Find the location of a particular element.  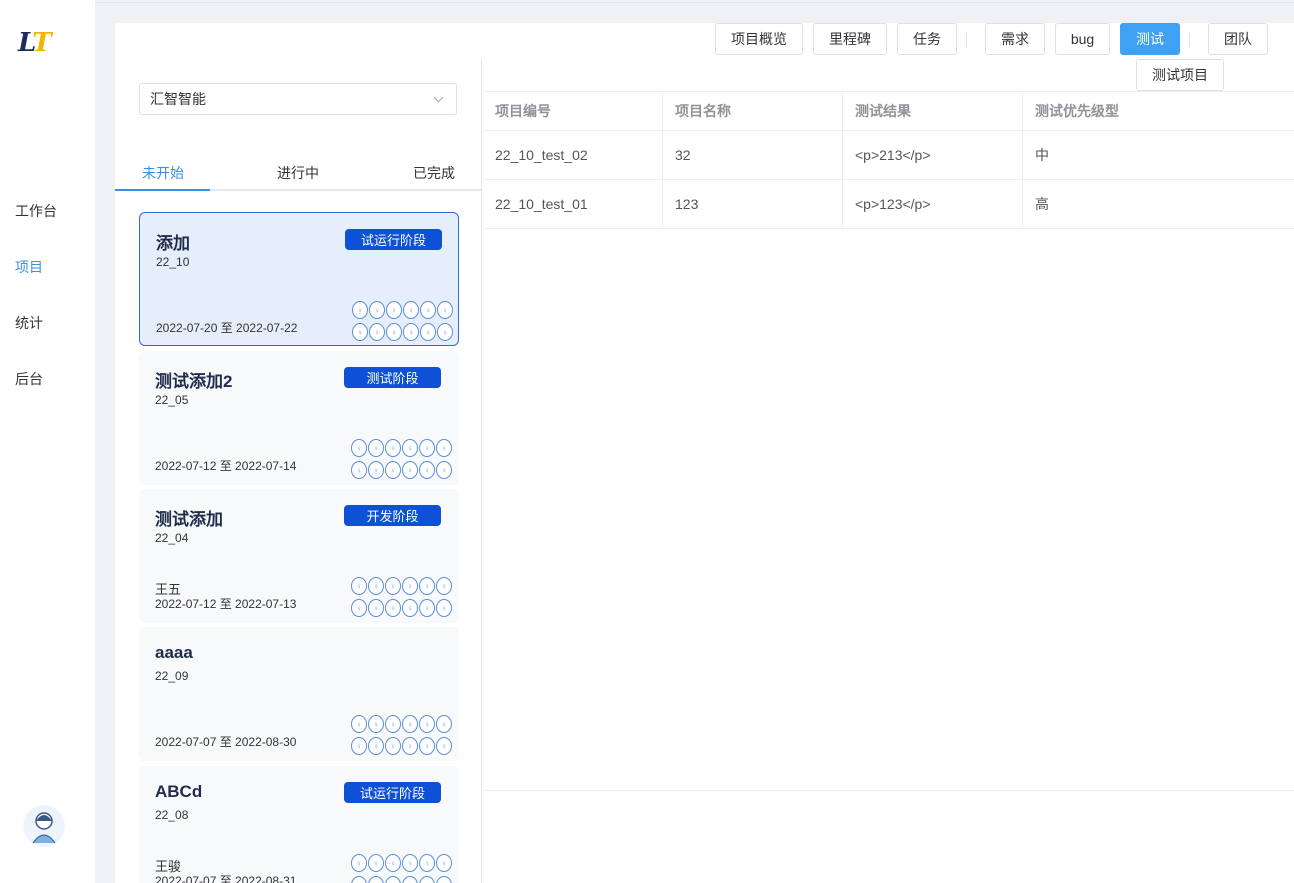

test-project-button: 测试项目 is located at coordinates (1180, 75).